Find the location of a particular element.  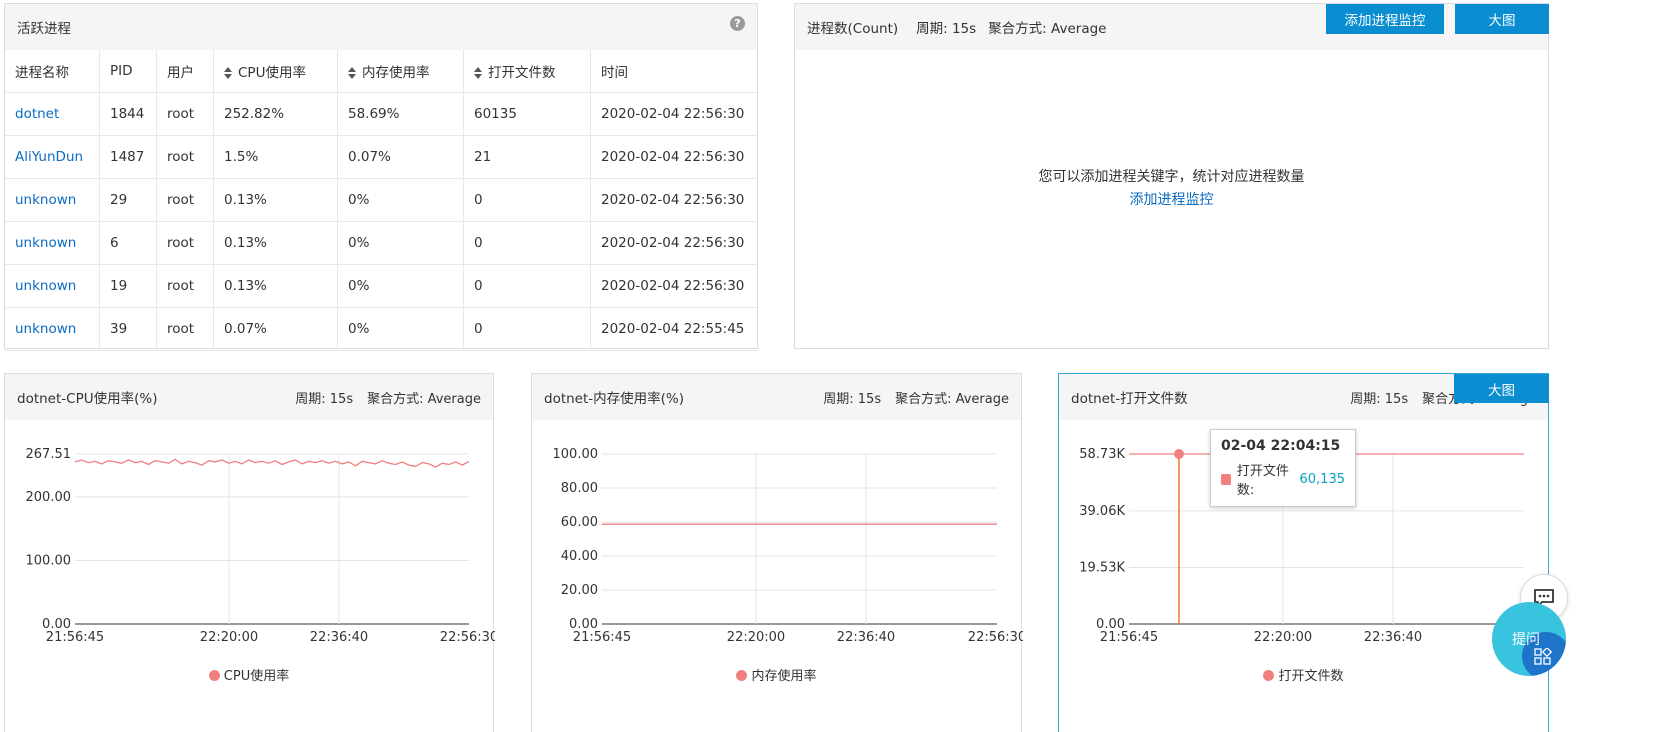

y-tick-label: 19.53K is located at coordinates (1102, 567).